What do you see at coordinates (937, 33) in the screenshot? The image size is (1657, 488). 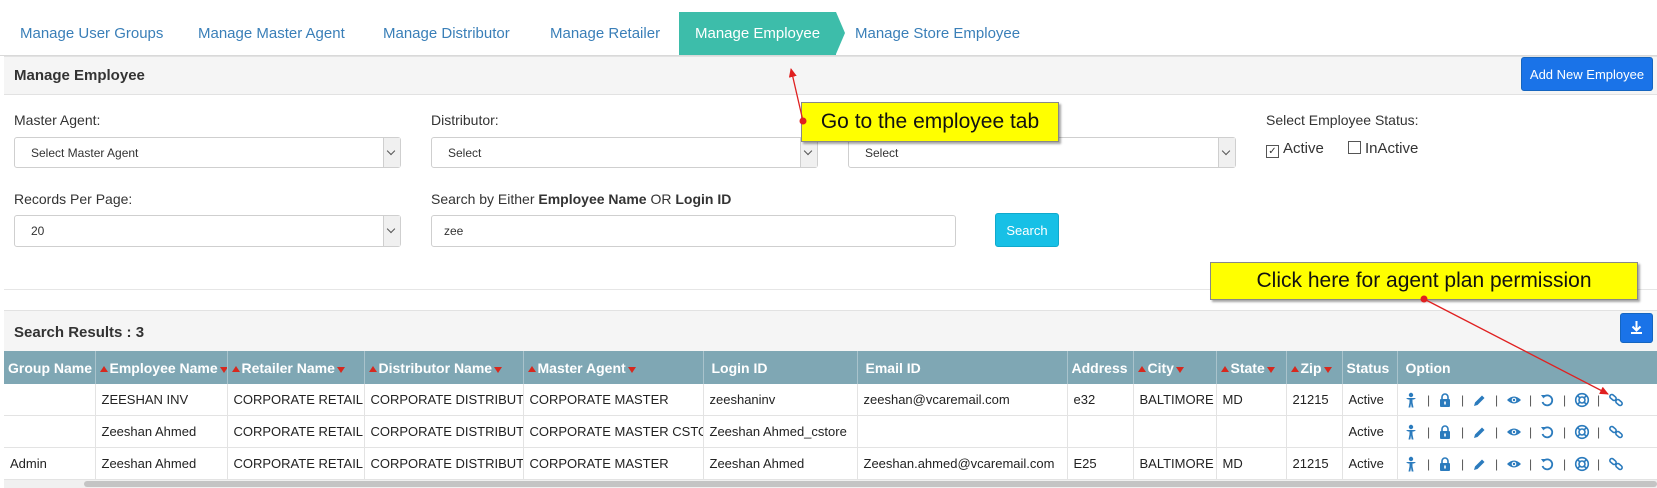 I see `tab-manage-store-employee: Manage Store Employee` at bounding box center [937, 33].